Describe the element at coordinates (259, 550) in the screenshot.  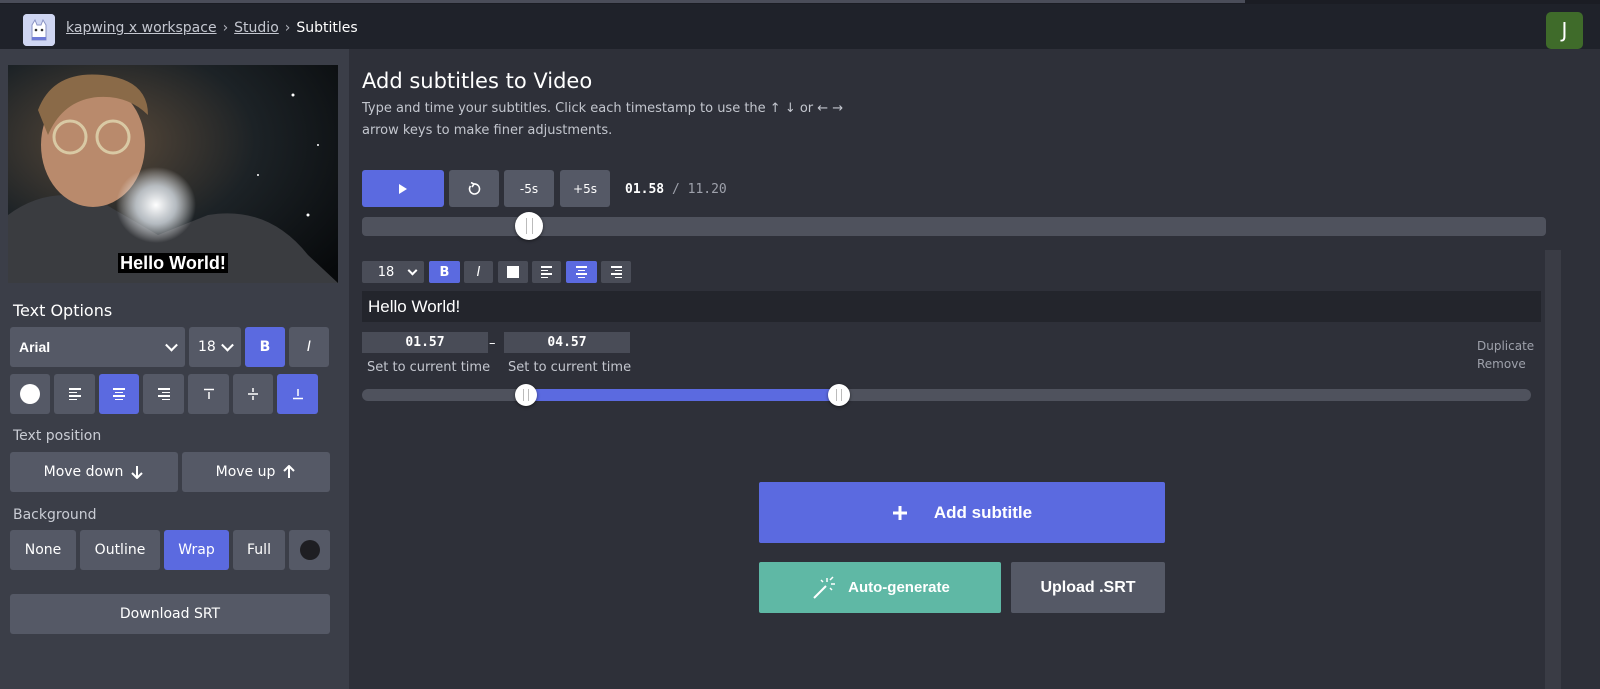
I see `background-full-button: Full` at that location.